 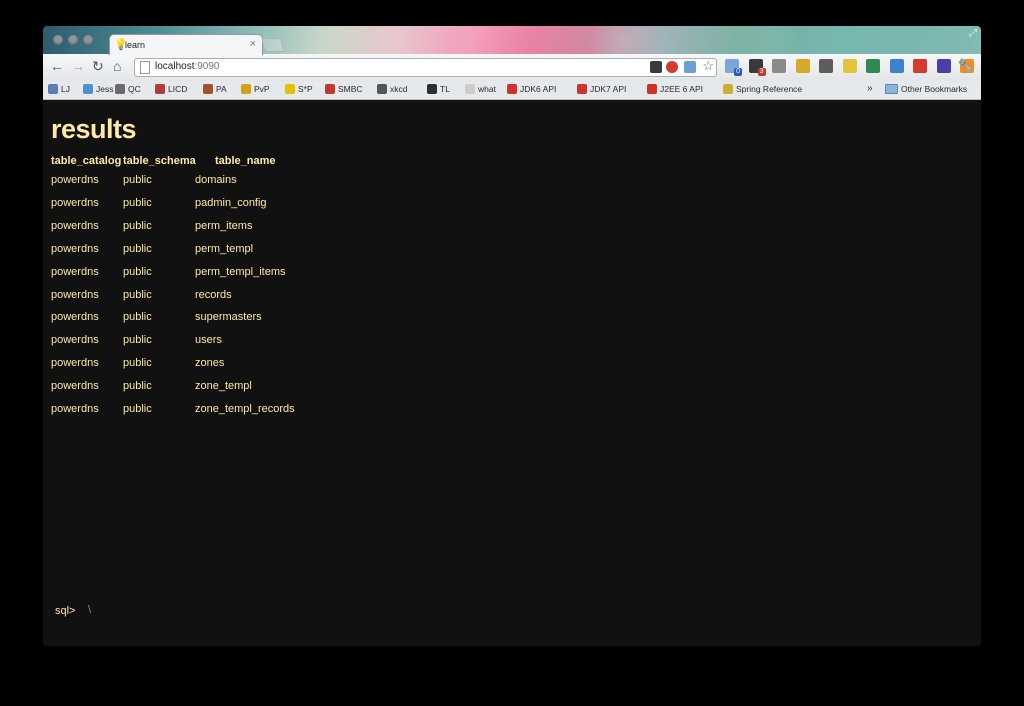 What do you see at coordinates (873, 66) in the screenshot?
I see `phone-icon` at bounding box center [873, 66].